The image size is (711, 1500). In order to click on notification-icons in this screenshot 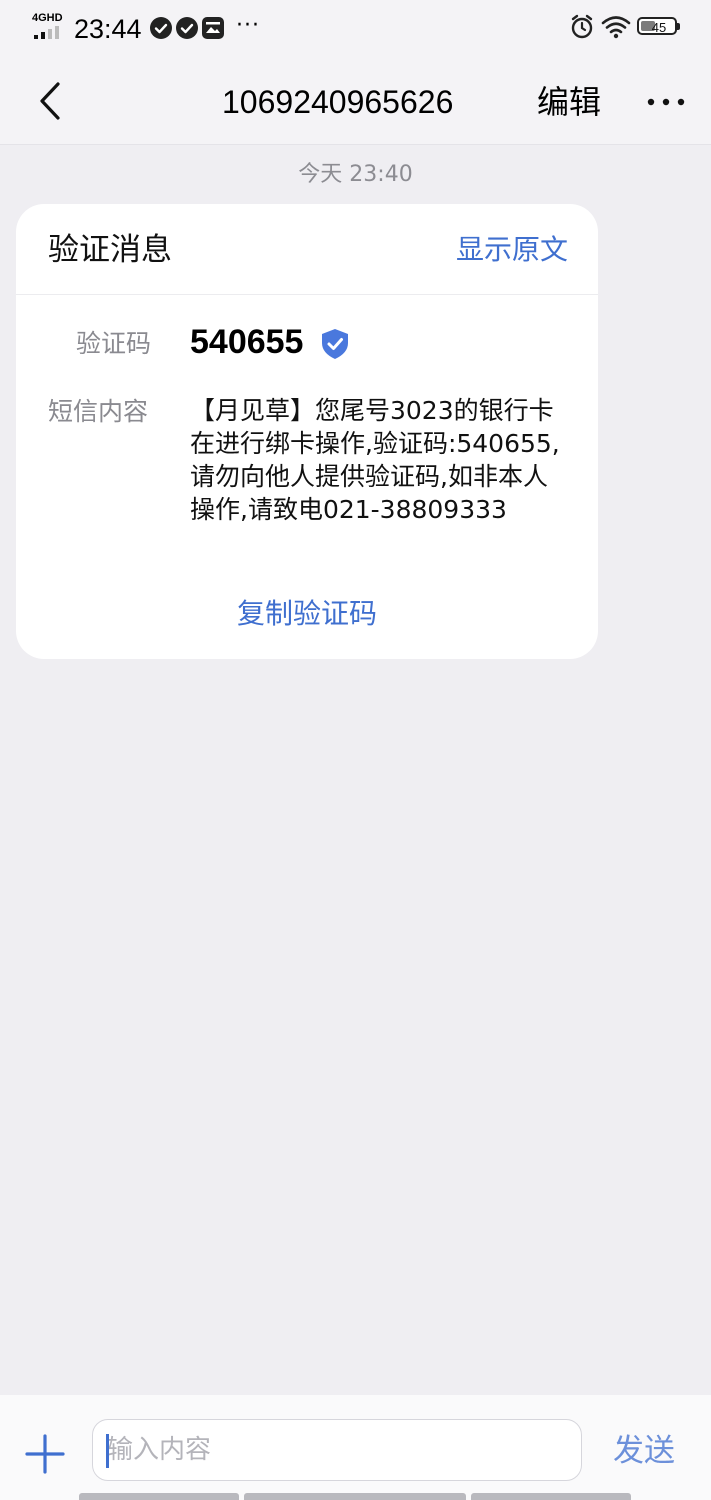, I will do `click(187, 28)`.